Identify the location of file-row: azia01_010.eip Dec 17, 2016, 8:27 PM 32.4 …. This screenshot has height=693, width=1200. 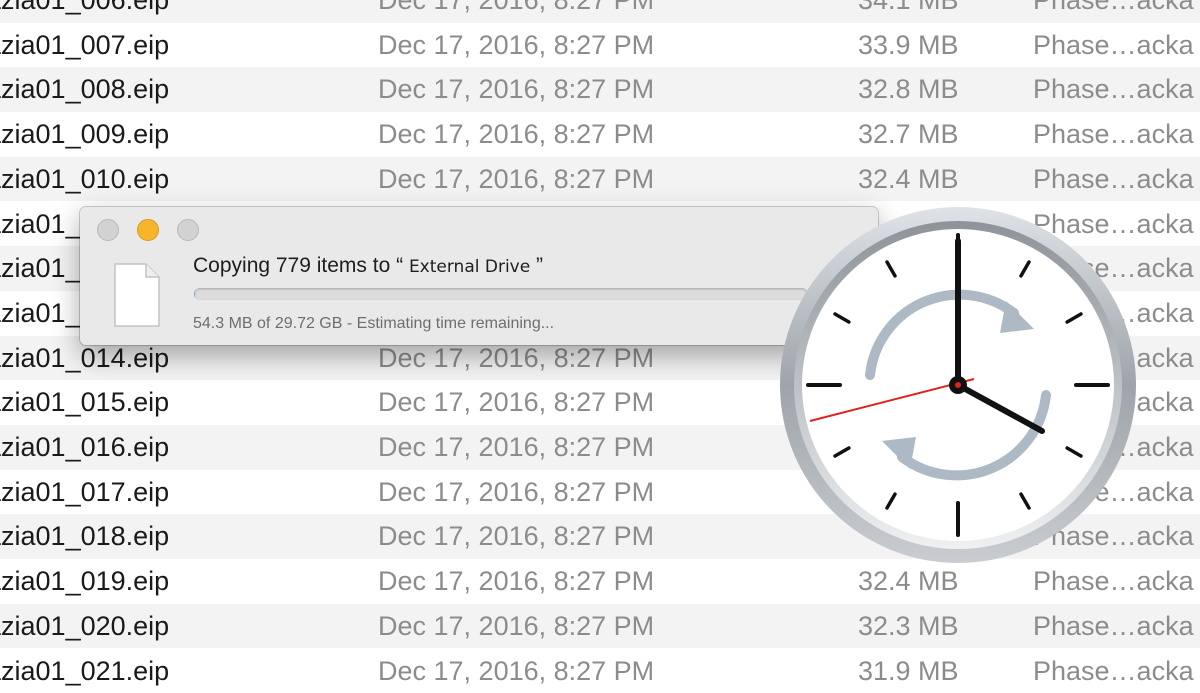
(600, 179).